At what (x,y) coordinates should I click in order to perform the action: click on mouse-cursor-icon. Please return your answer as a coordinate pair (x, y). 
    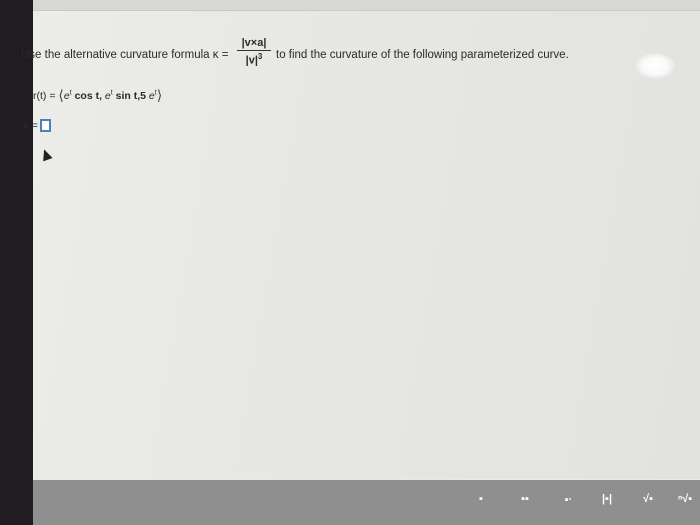
    Looking at the image, I should click on (46, 154).